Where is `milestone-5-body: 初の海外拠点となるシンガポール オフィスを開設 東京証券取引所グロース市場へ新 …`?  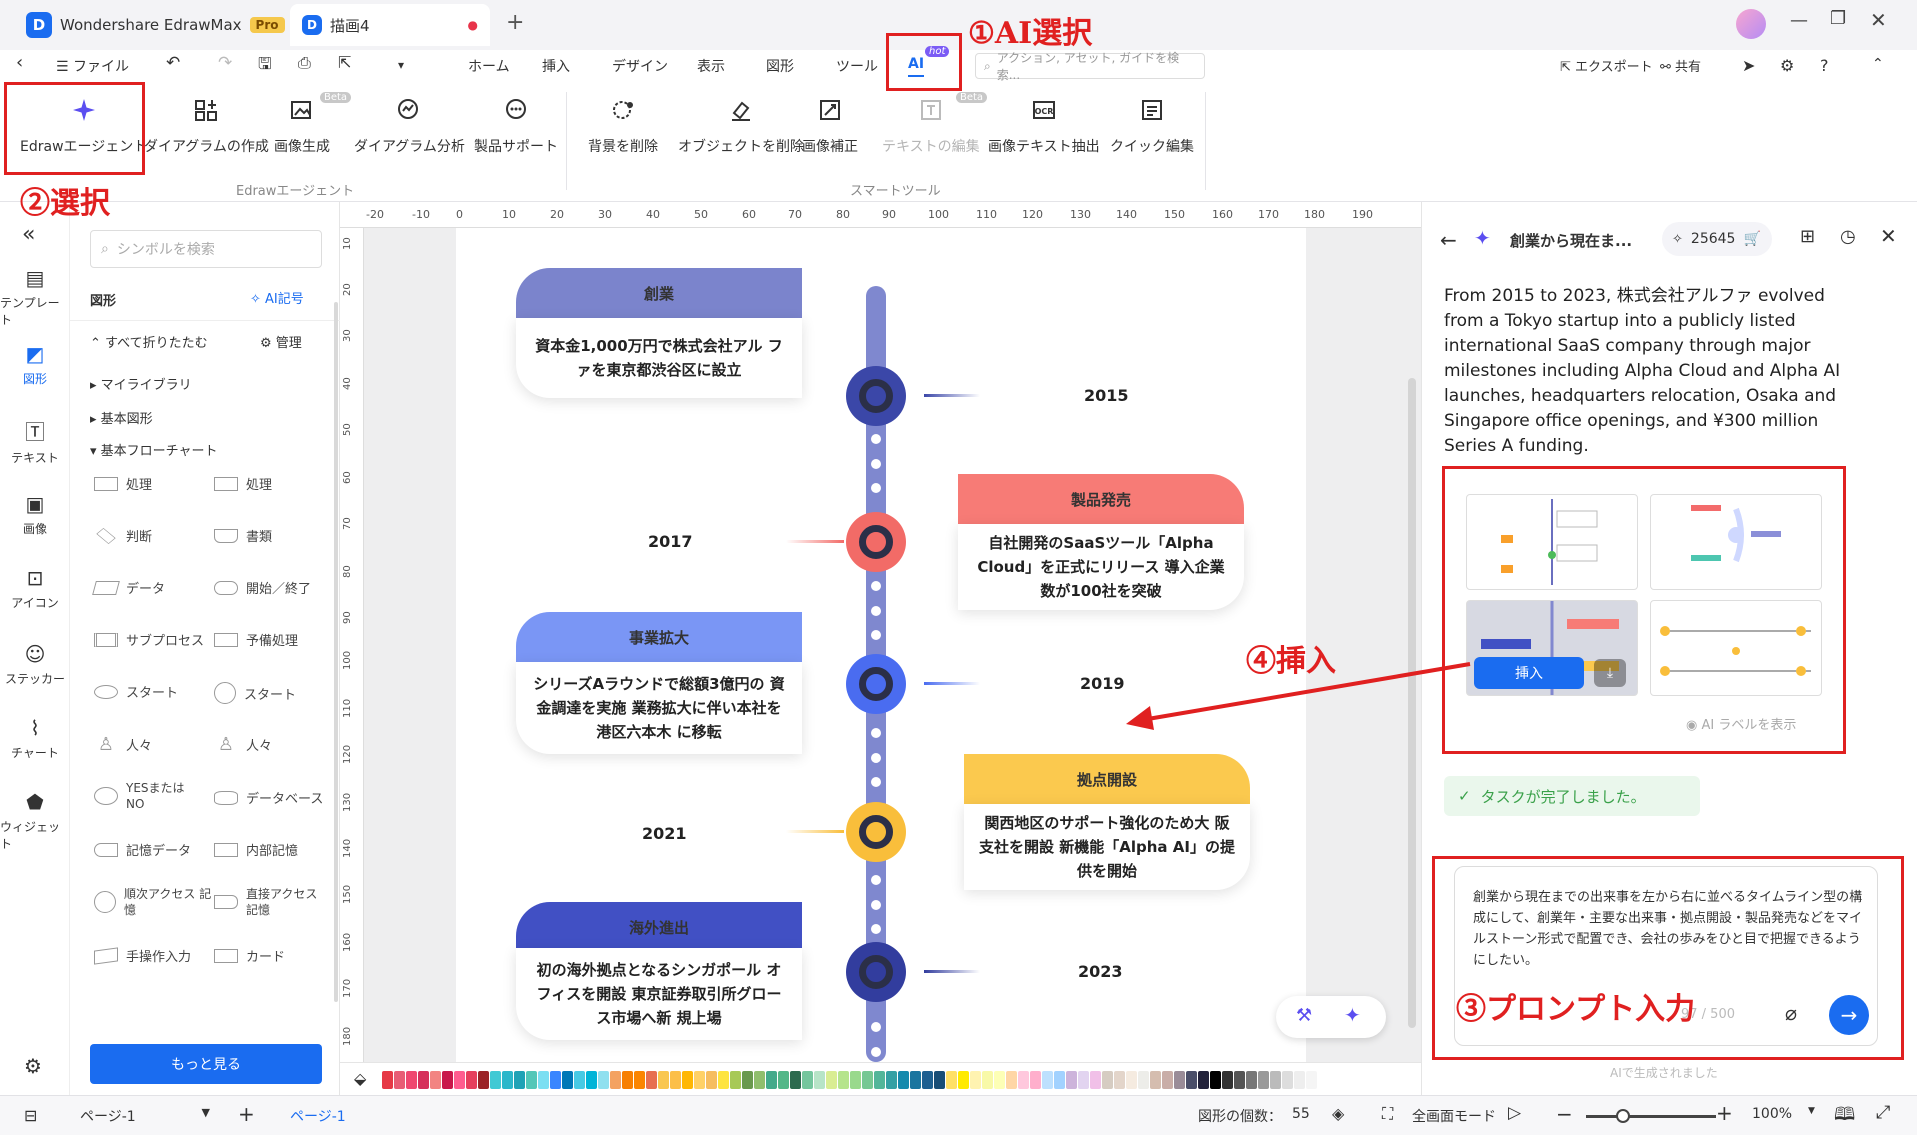 milestone-5-body: 初の海外拠点となるシンガポール オフィスを開設 東京証券取引所グロース市場へ新 … is located at coordinates (659, 994).